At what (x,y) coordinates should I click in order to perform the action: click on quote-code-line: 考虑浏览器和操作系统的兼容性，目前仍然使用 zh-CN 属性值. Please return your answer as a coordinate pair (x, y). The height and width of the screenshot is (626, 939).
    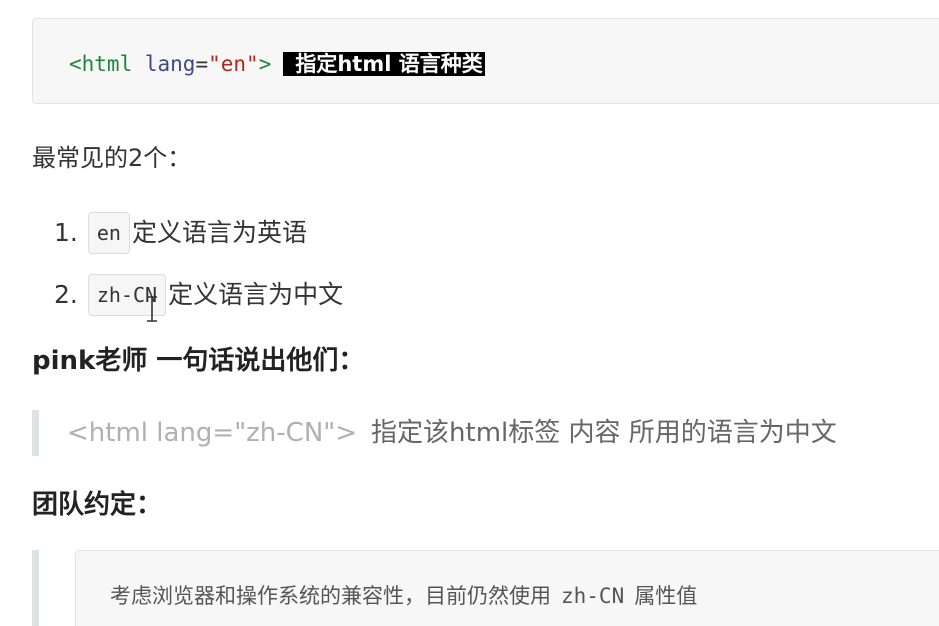
    Looking at the image, I should click on (403, 596).